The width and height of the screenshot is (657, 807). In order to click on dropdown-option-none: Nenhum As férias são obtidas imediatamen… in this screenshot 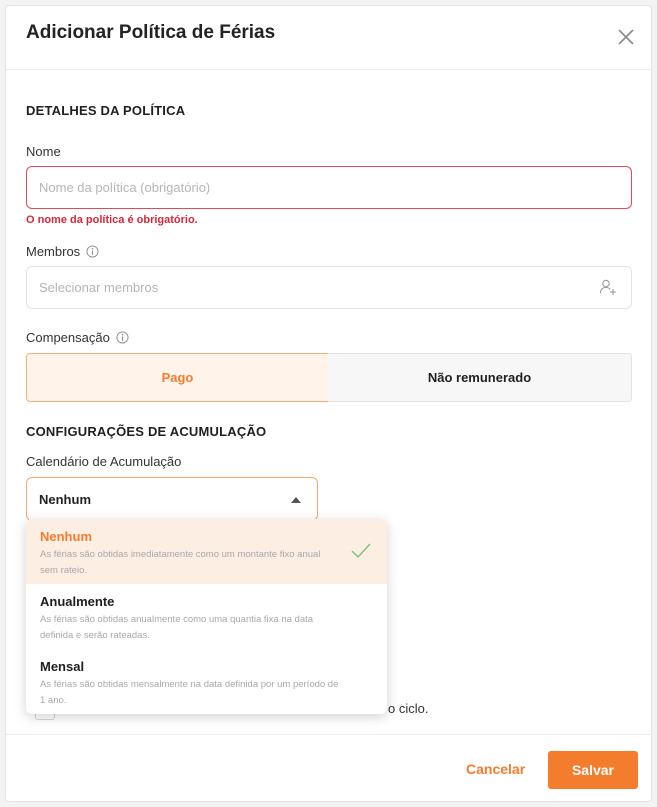, I will do `click(206, 551)`.